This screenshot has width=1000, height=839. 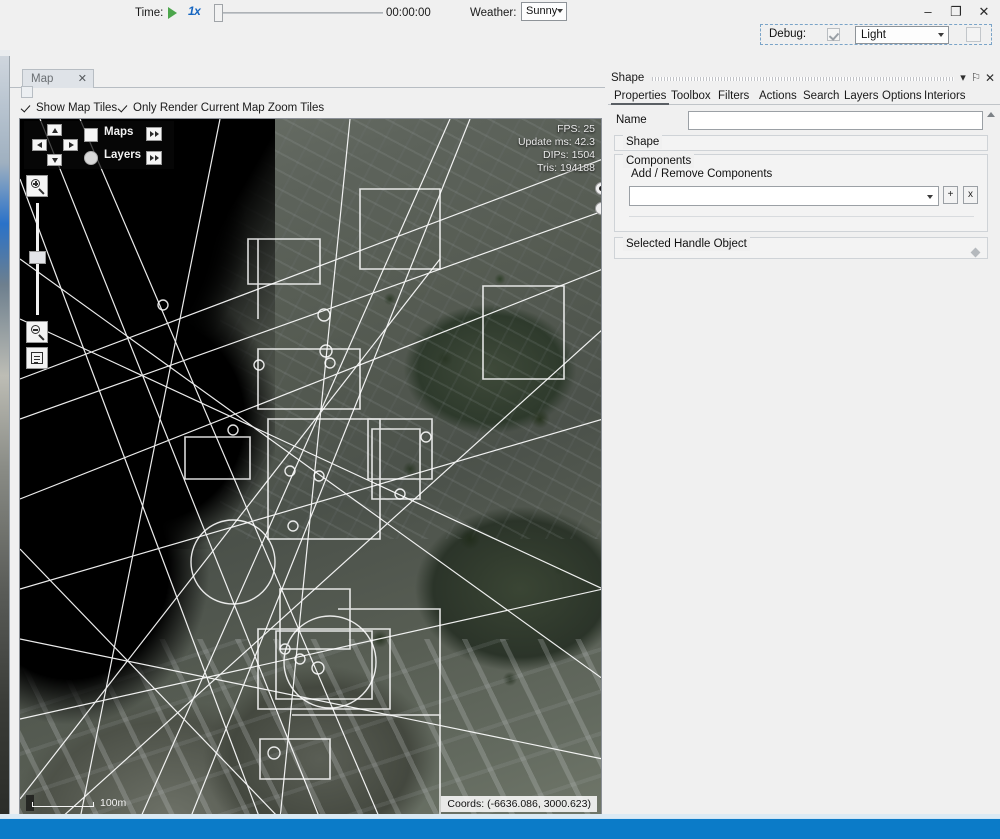 I want to click on selected-handle-object-group: Selected Handle Object, so click(x=801, y=248).